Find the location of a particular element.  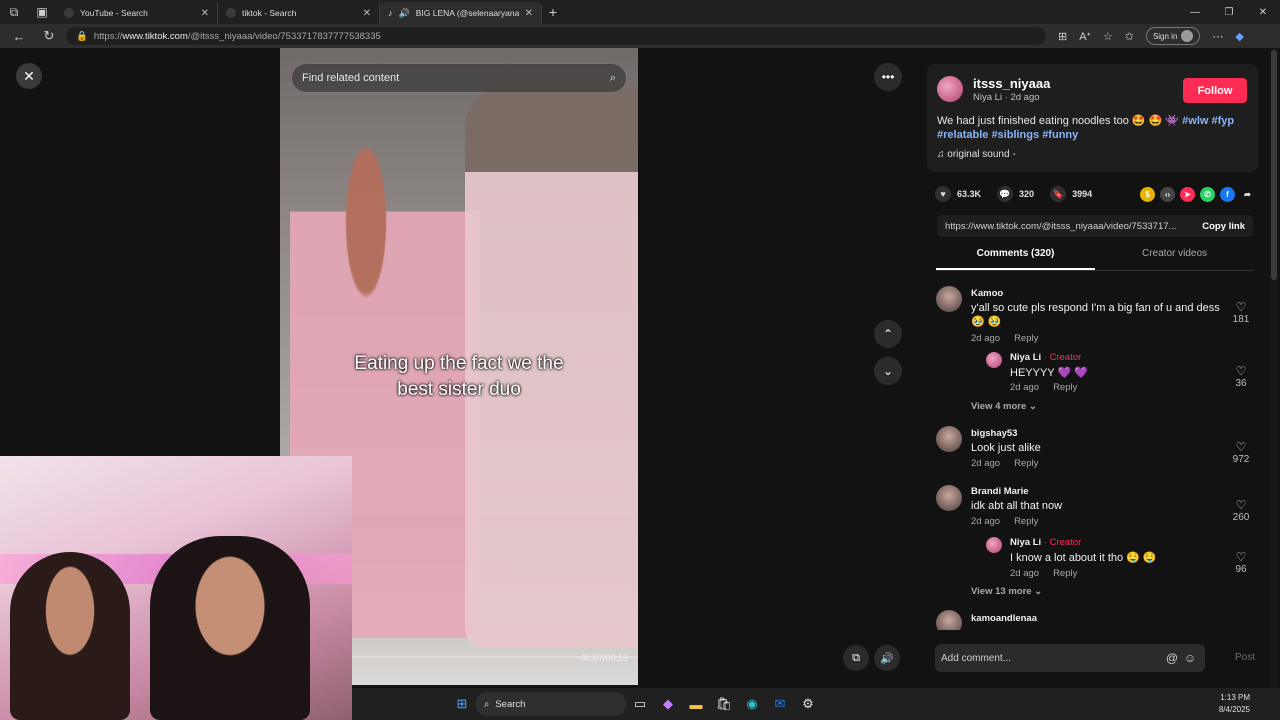

comment-author: Kamoo is located at coordinates (987, 293).